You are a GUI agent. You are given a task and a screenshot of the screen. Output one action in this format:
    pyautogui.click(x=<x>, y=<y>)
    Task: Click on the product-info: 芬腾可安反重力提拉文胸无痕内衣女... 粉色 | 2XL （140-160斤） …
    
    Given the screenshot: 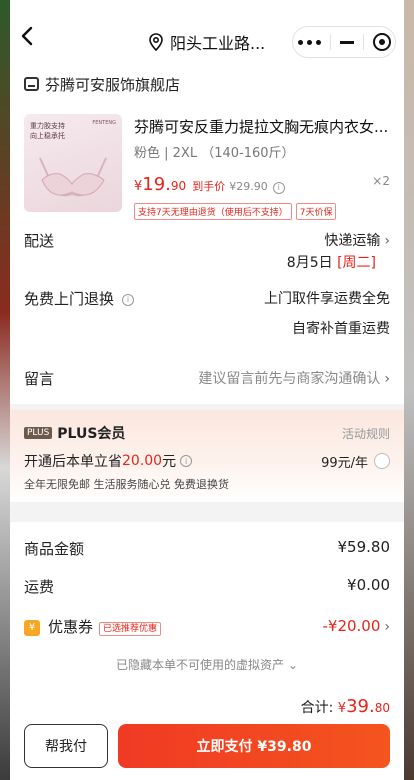 What is the action you would take?
    pyautogui.click(x=262, y=167)
    